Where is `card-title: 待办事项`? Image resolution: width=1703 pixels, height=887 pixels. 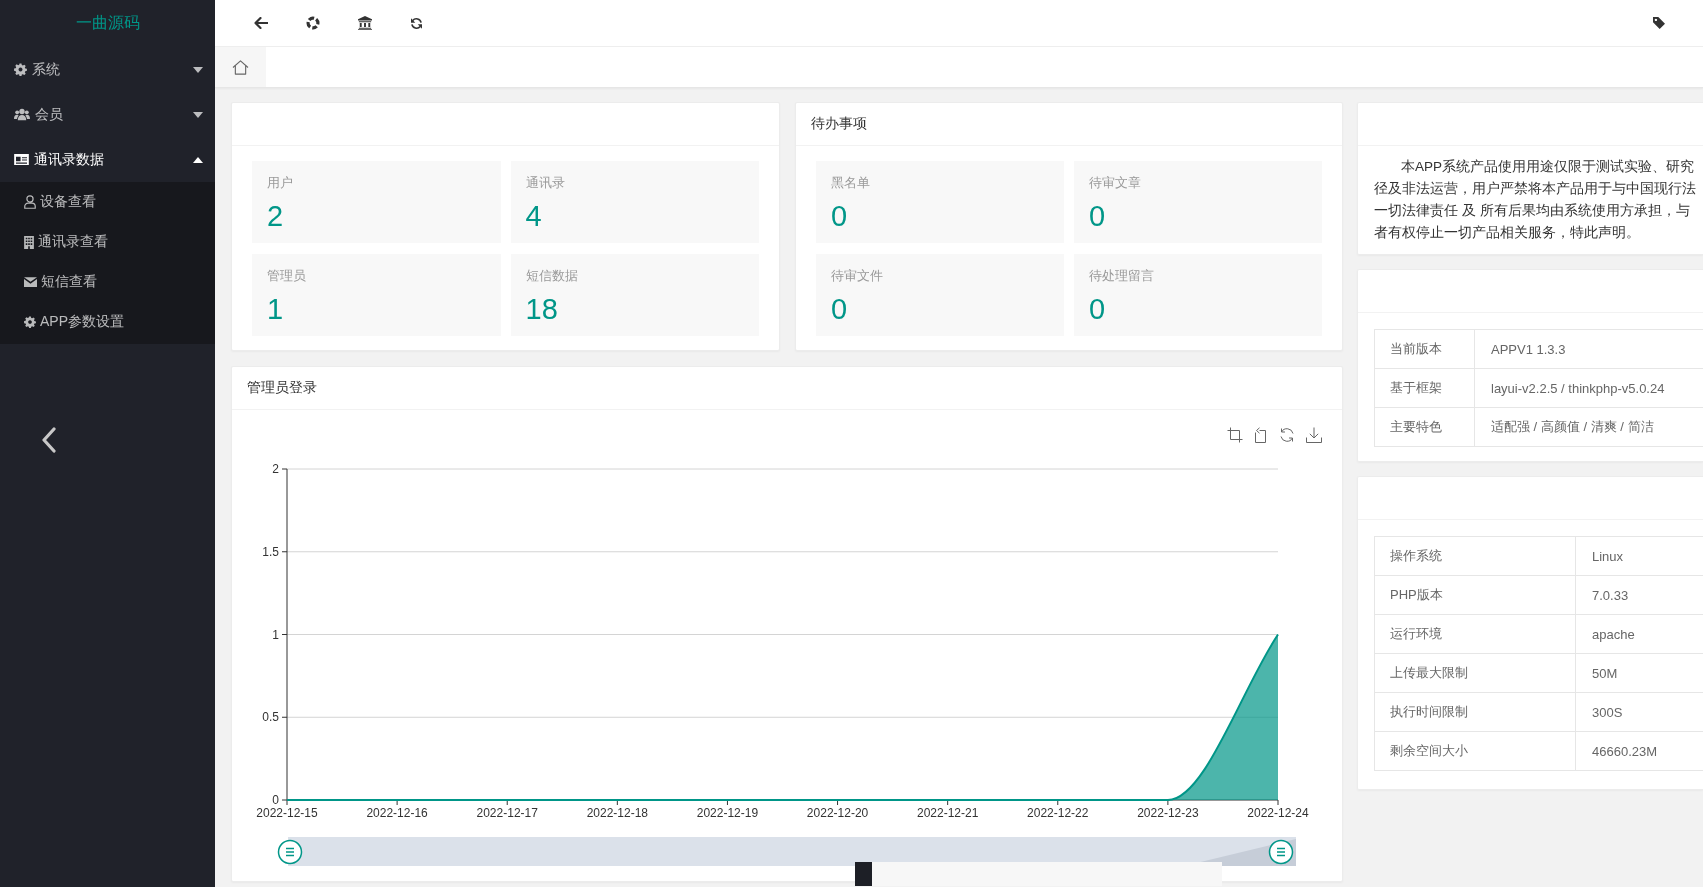 card-title: 待办事项 is located at coordinates (839, 124).